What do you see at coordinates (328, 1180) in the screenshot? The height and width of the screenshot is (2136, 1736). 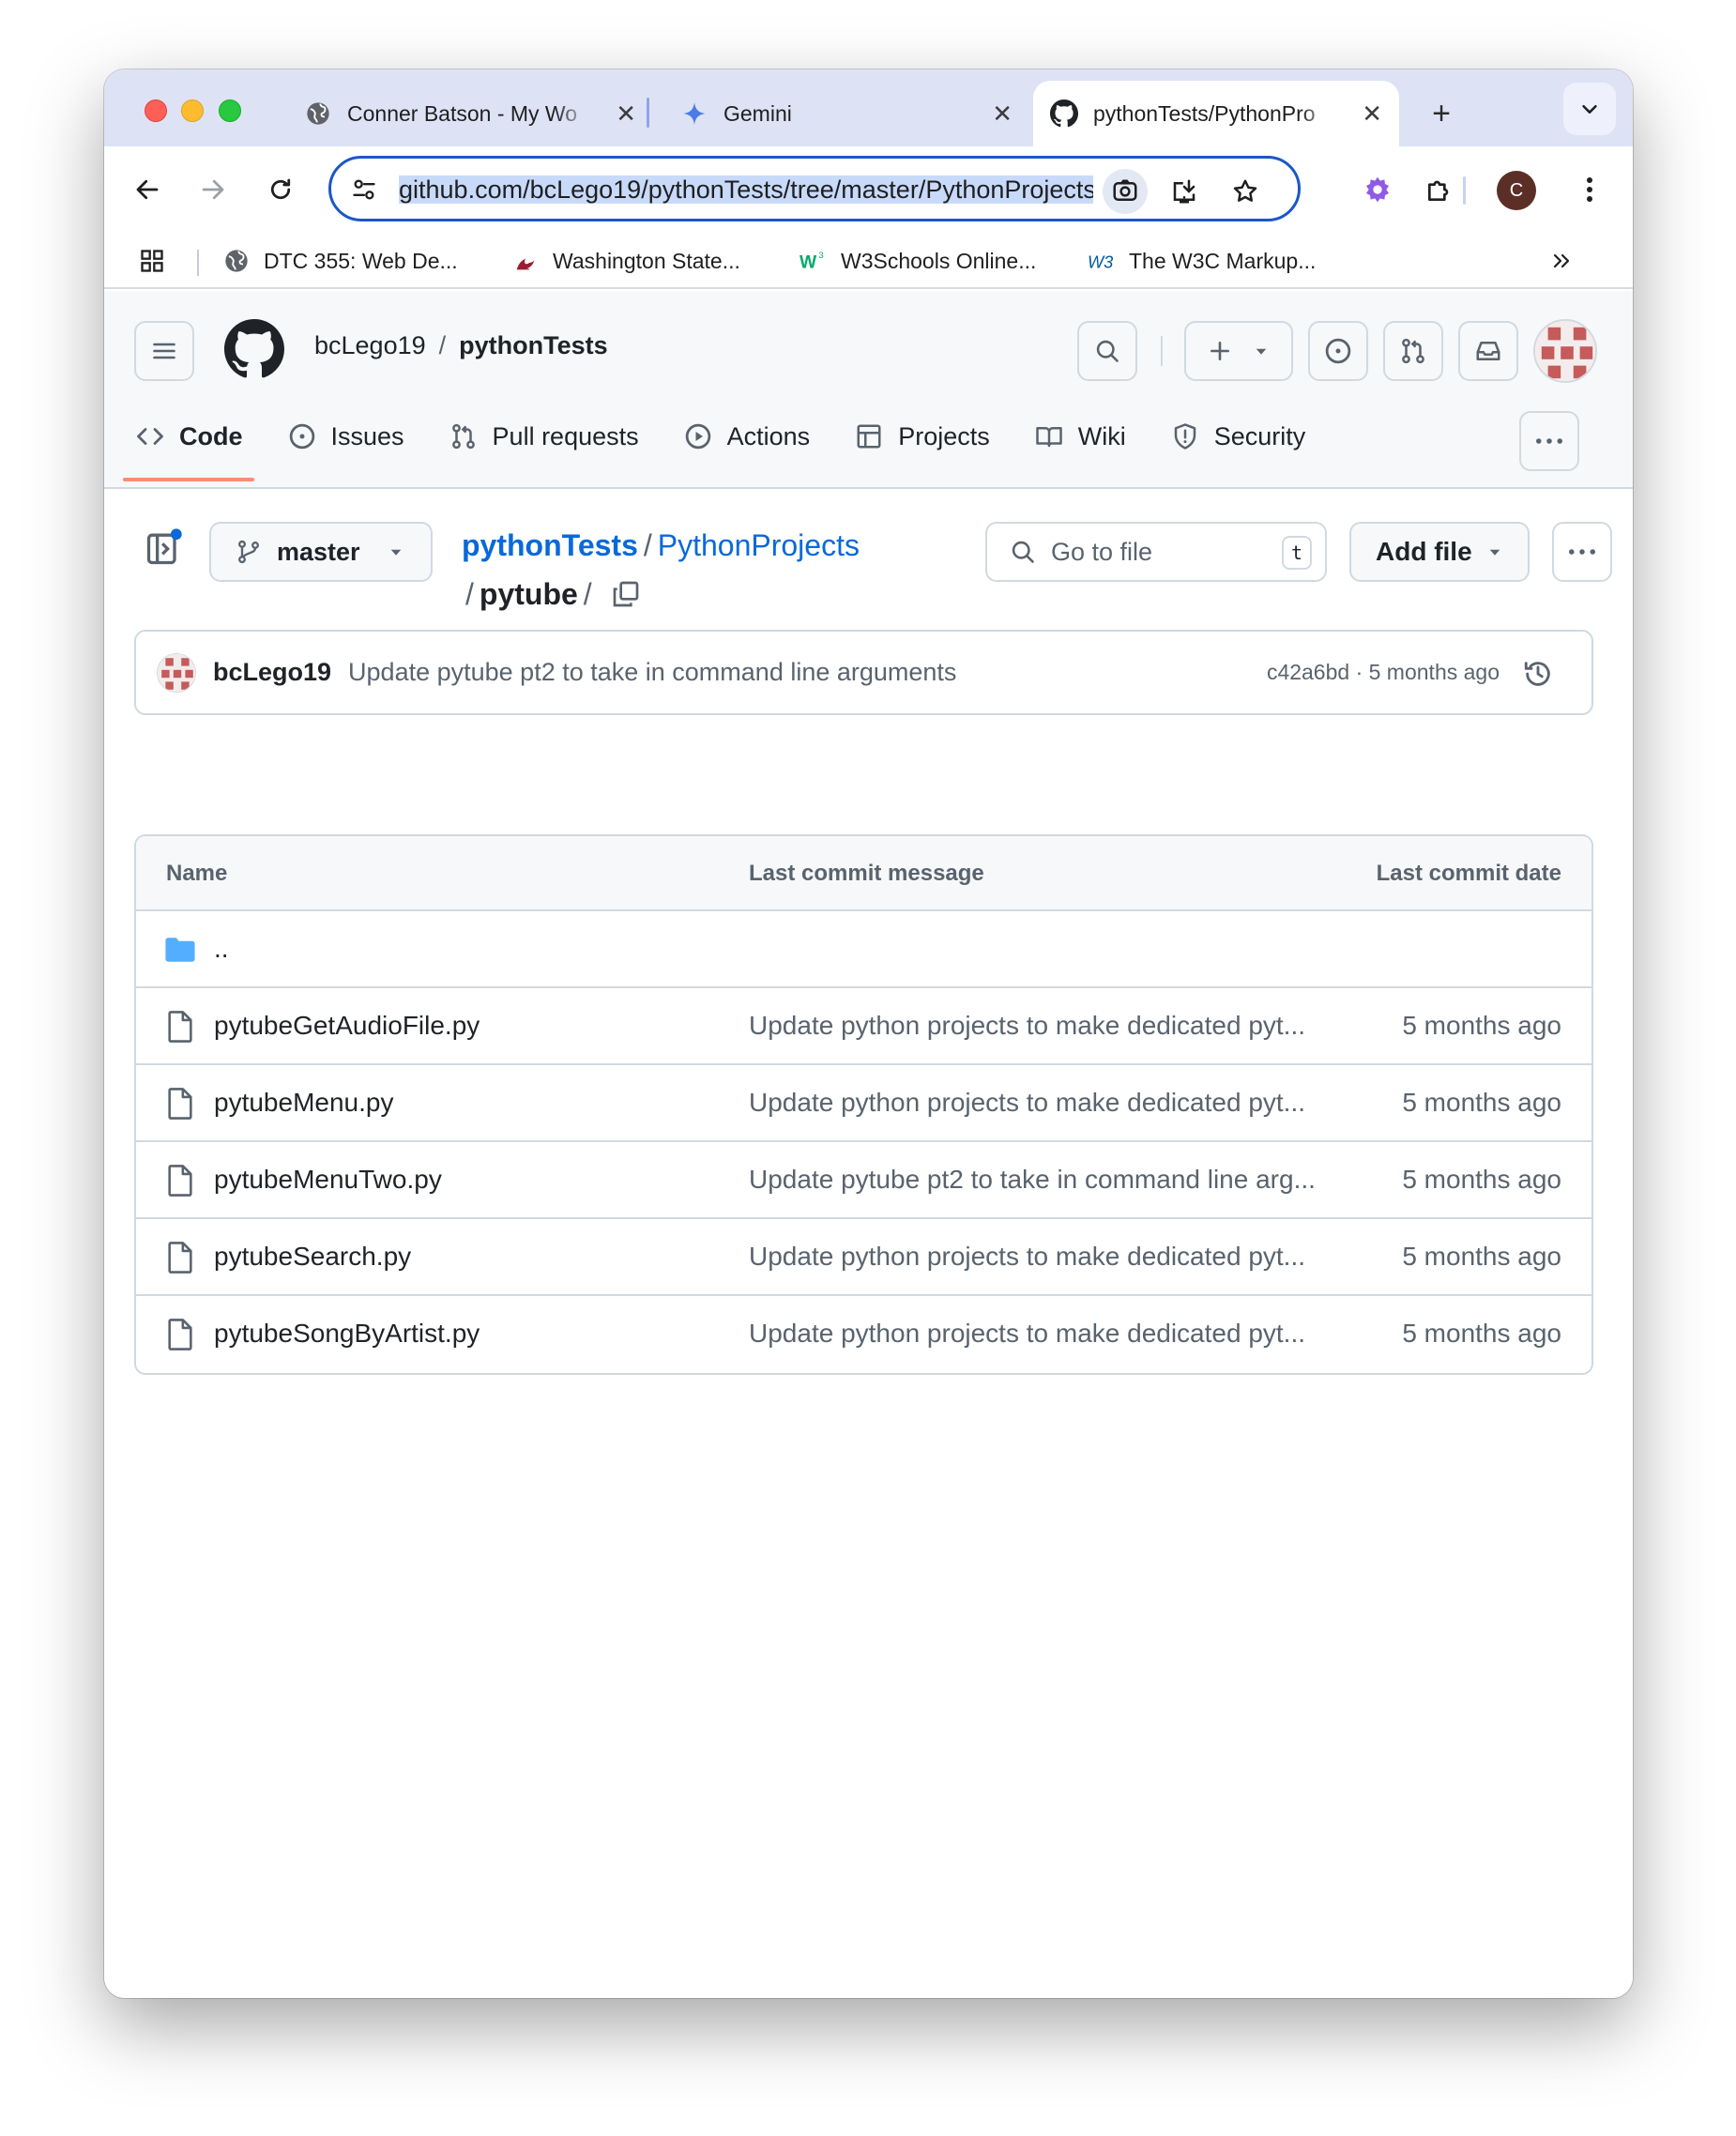 I see `file-name-link: pytubeMenuTwo.py` at bounding box center [328, 1180].